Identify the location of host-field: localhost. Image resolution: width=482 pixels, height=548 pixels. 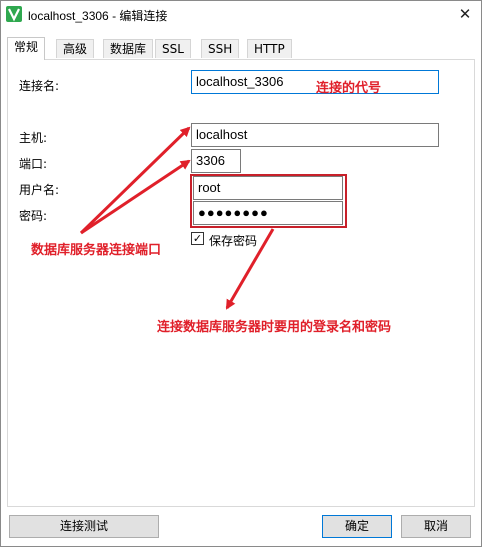
(315, 135).